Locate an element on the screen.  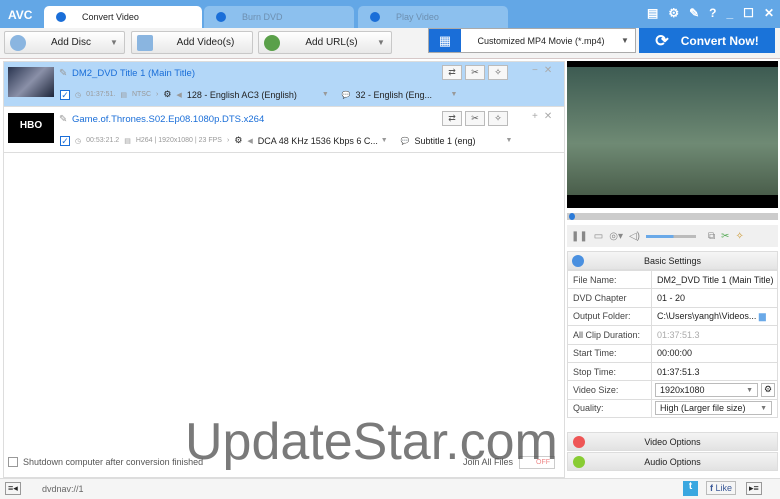
quality-select: High (Larger file size) ▼ is located at coordinates (713, 408).